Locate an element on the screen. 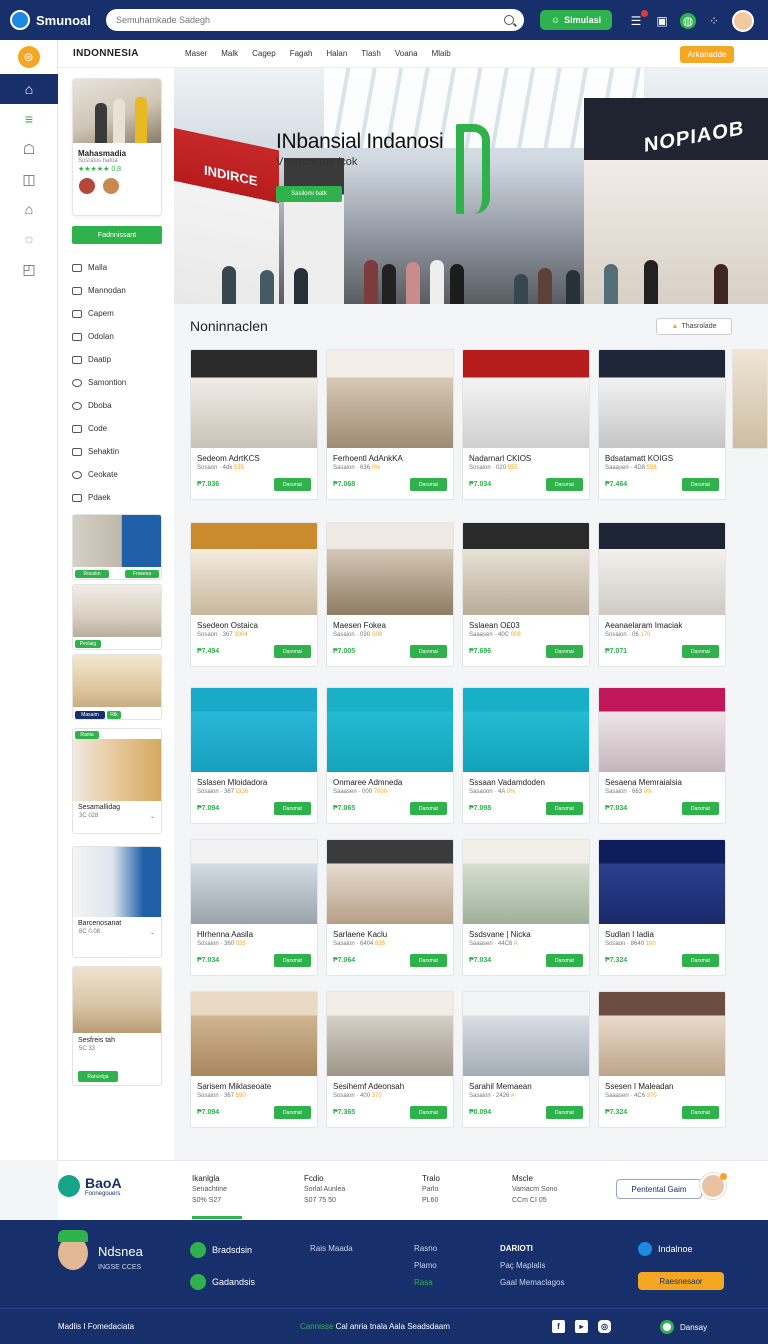 The image size is (768, 1344). nav-link: Halan is located at coordinates (336, 53).